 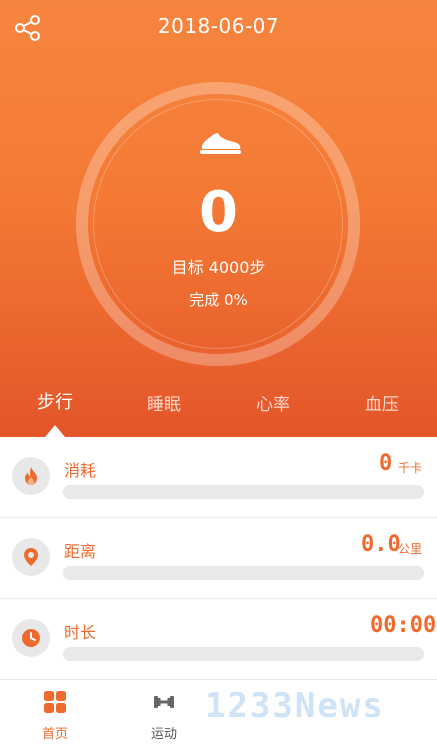 I want to click on home-grid-icon, so click(x=55, y=702).